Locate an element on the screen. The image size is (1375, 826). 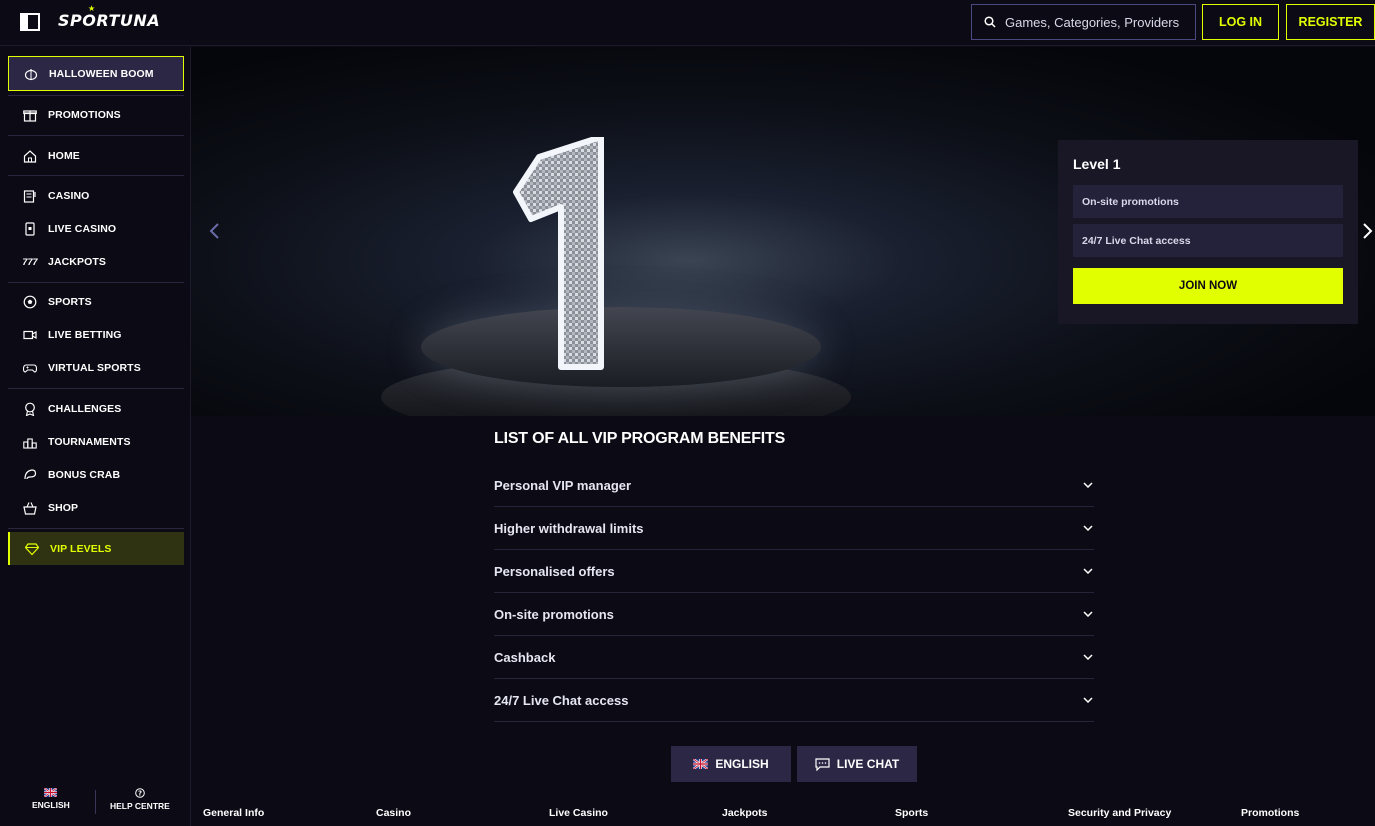
sidebar-item-shop: SHOP is located at coordinates (96, 507).